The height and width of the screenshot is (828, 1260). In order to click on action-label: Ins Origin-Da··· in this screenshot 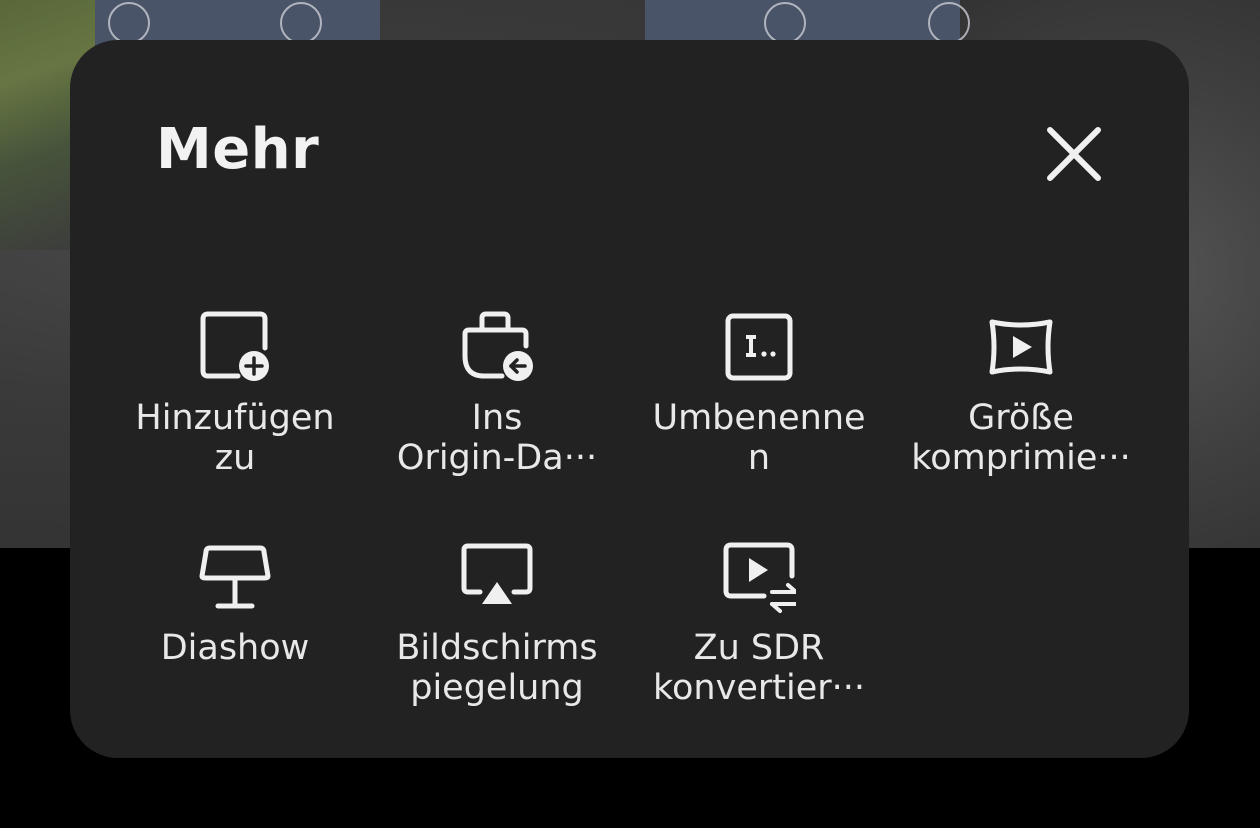, I will do `click(497, 438)`.